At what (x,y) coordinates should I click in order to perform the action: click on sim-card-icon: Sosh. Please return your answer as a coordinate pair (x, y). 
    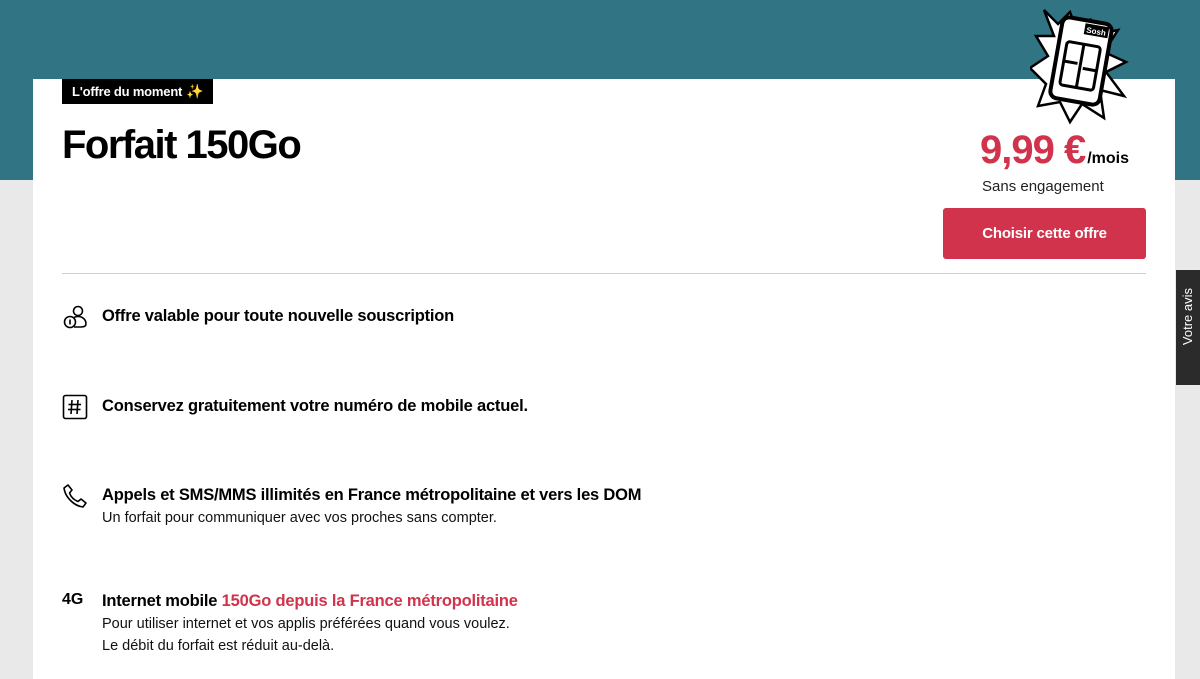
    Looking at the image, I should click on (1079, 67).